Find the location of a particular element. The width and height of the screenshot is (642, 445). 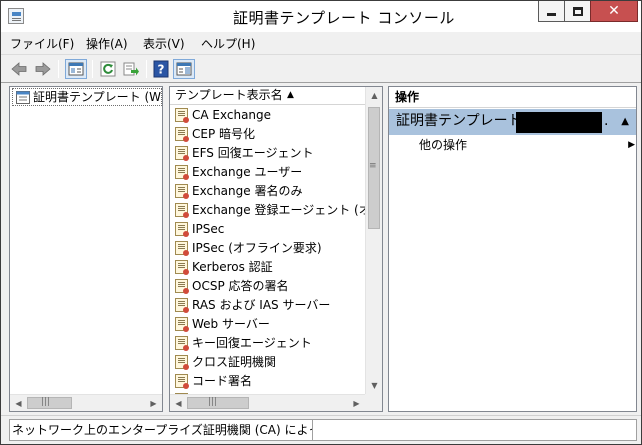

template-list-item: クロス証明機関 is located at coordinates (269, 362).